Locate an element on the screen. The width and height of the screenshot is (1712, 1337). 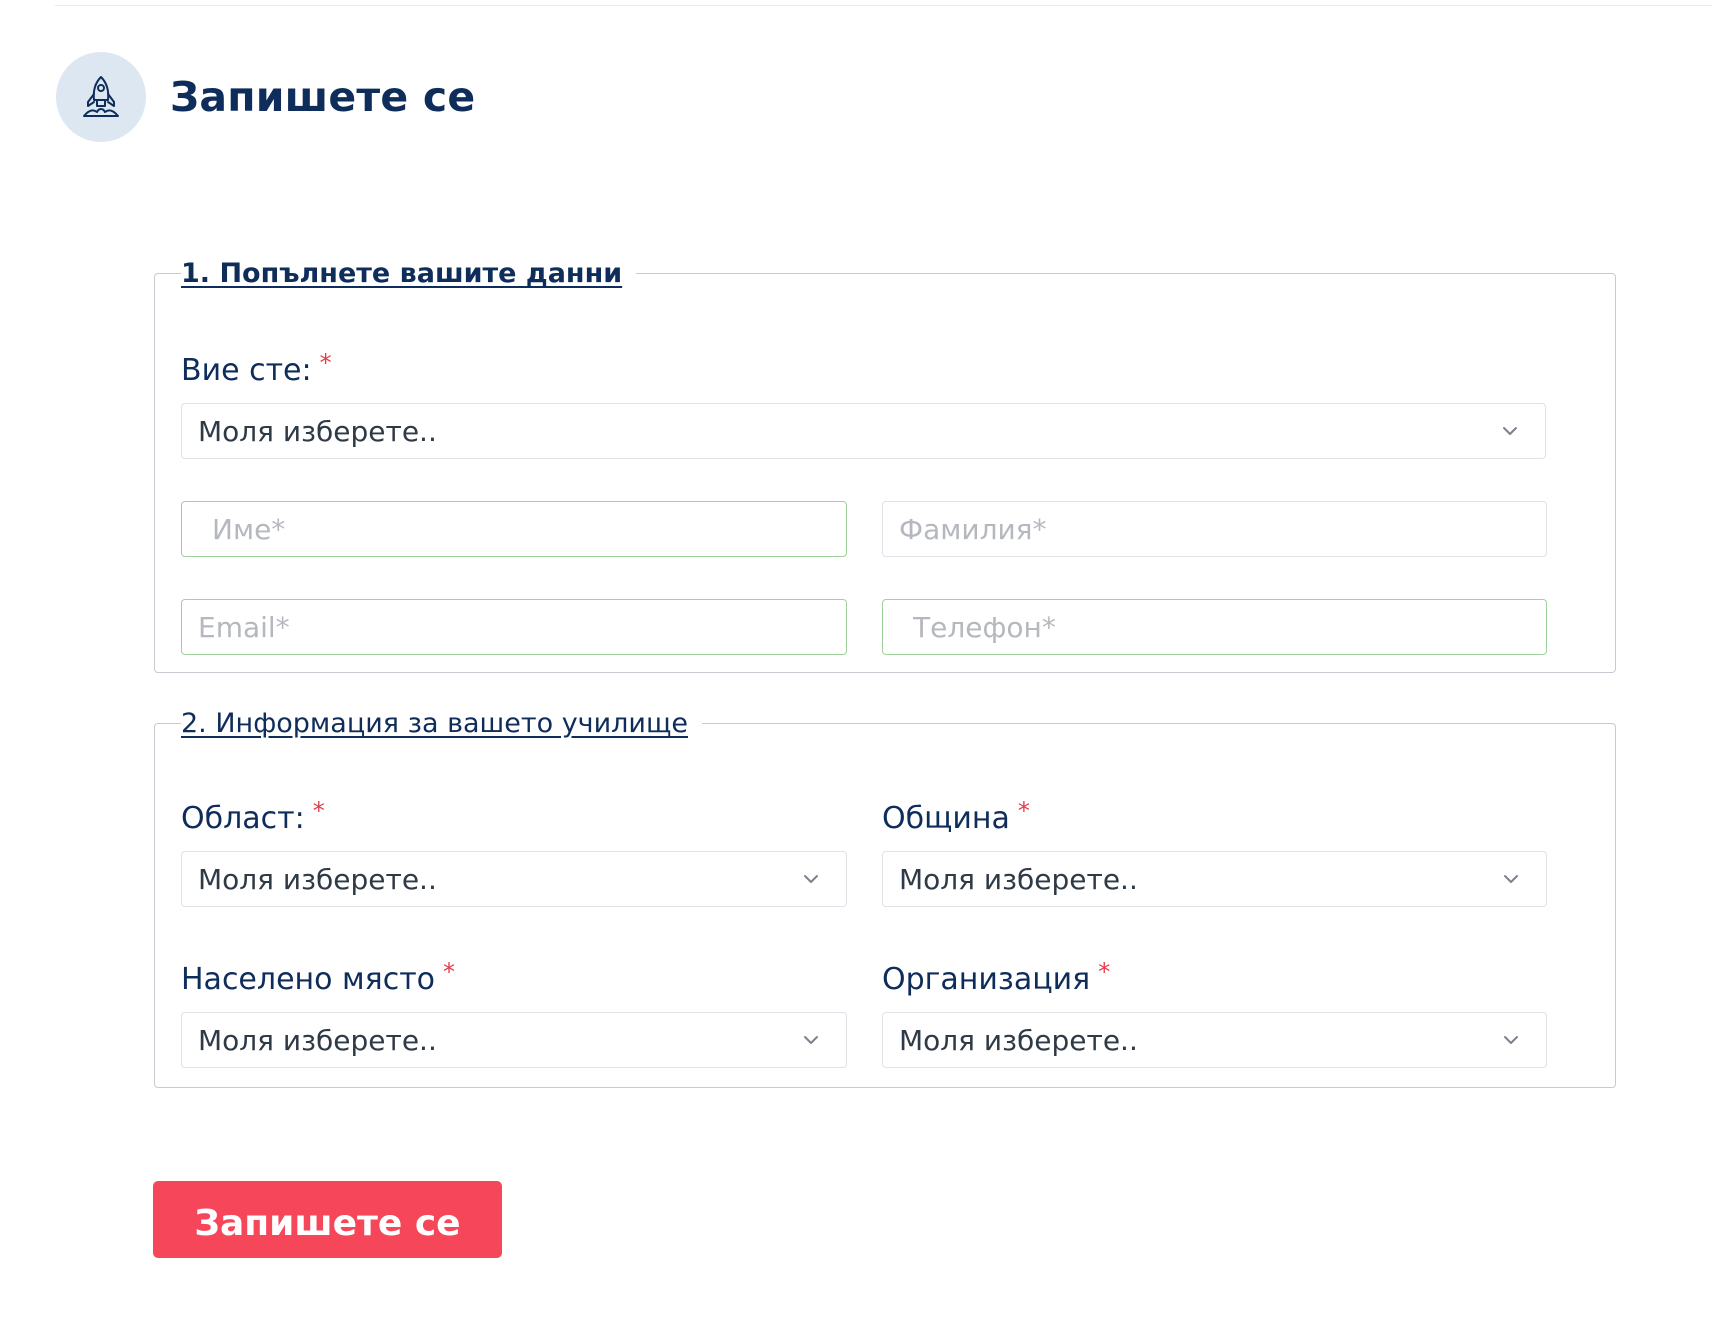
organization-select: Моля изберете.. is located at coordinates (1214, 1040).